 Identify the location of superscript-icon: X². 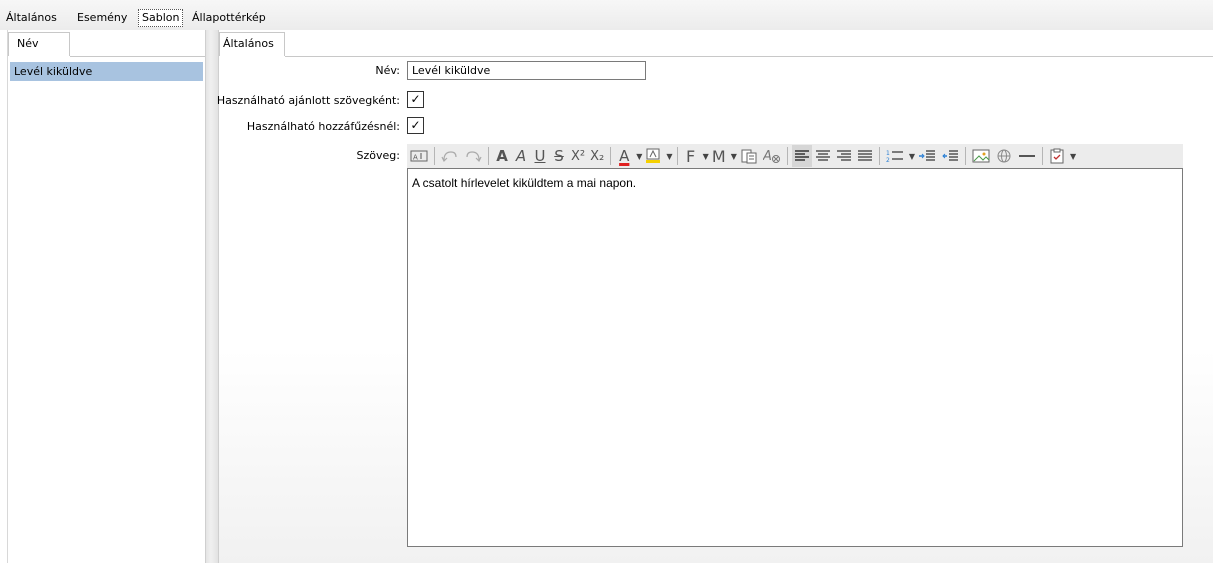
(578, 156).